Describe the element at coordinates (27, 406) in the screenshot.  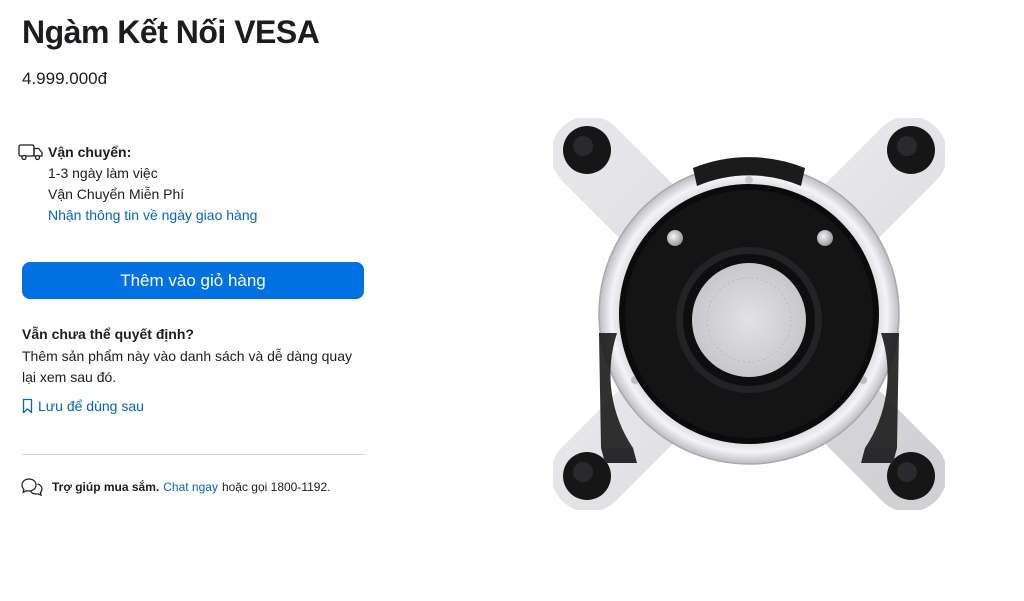
I see `bookmark-icon` at that location.